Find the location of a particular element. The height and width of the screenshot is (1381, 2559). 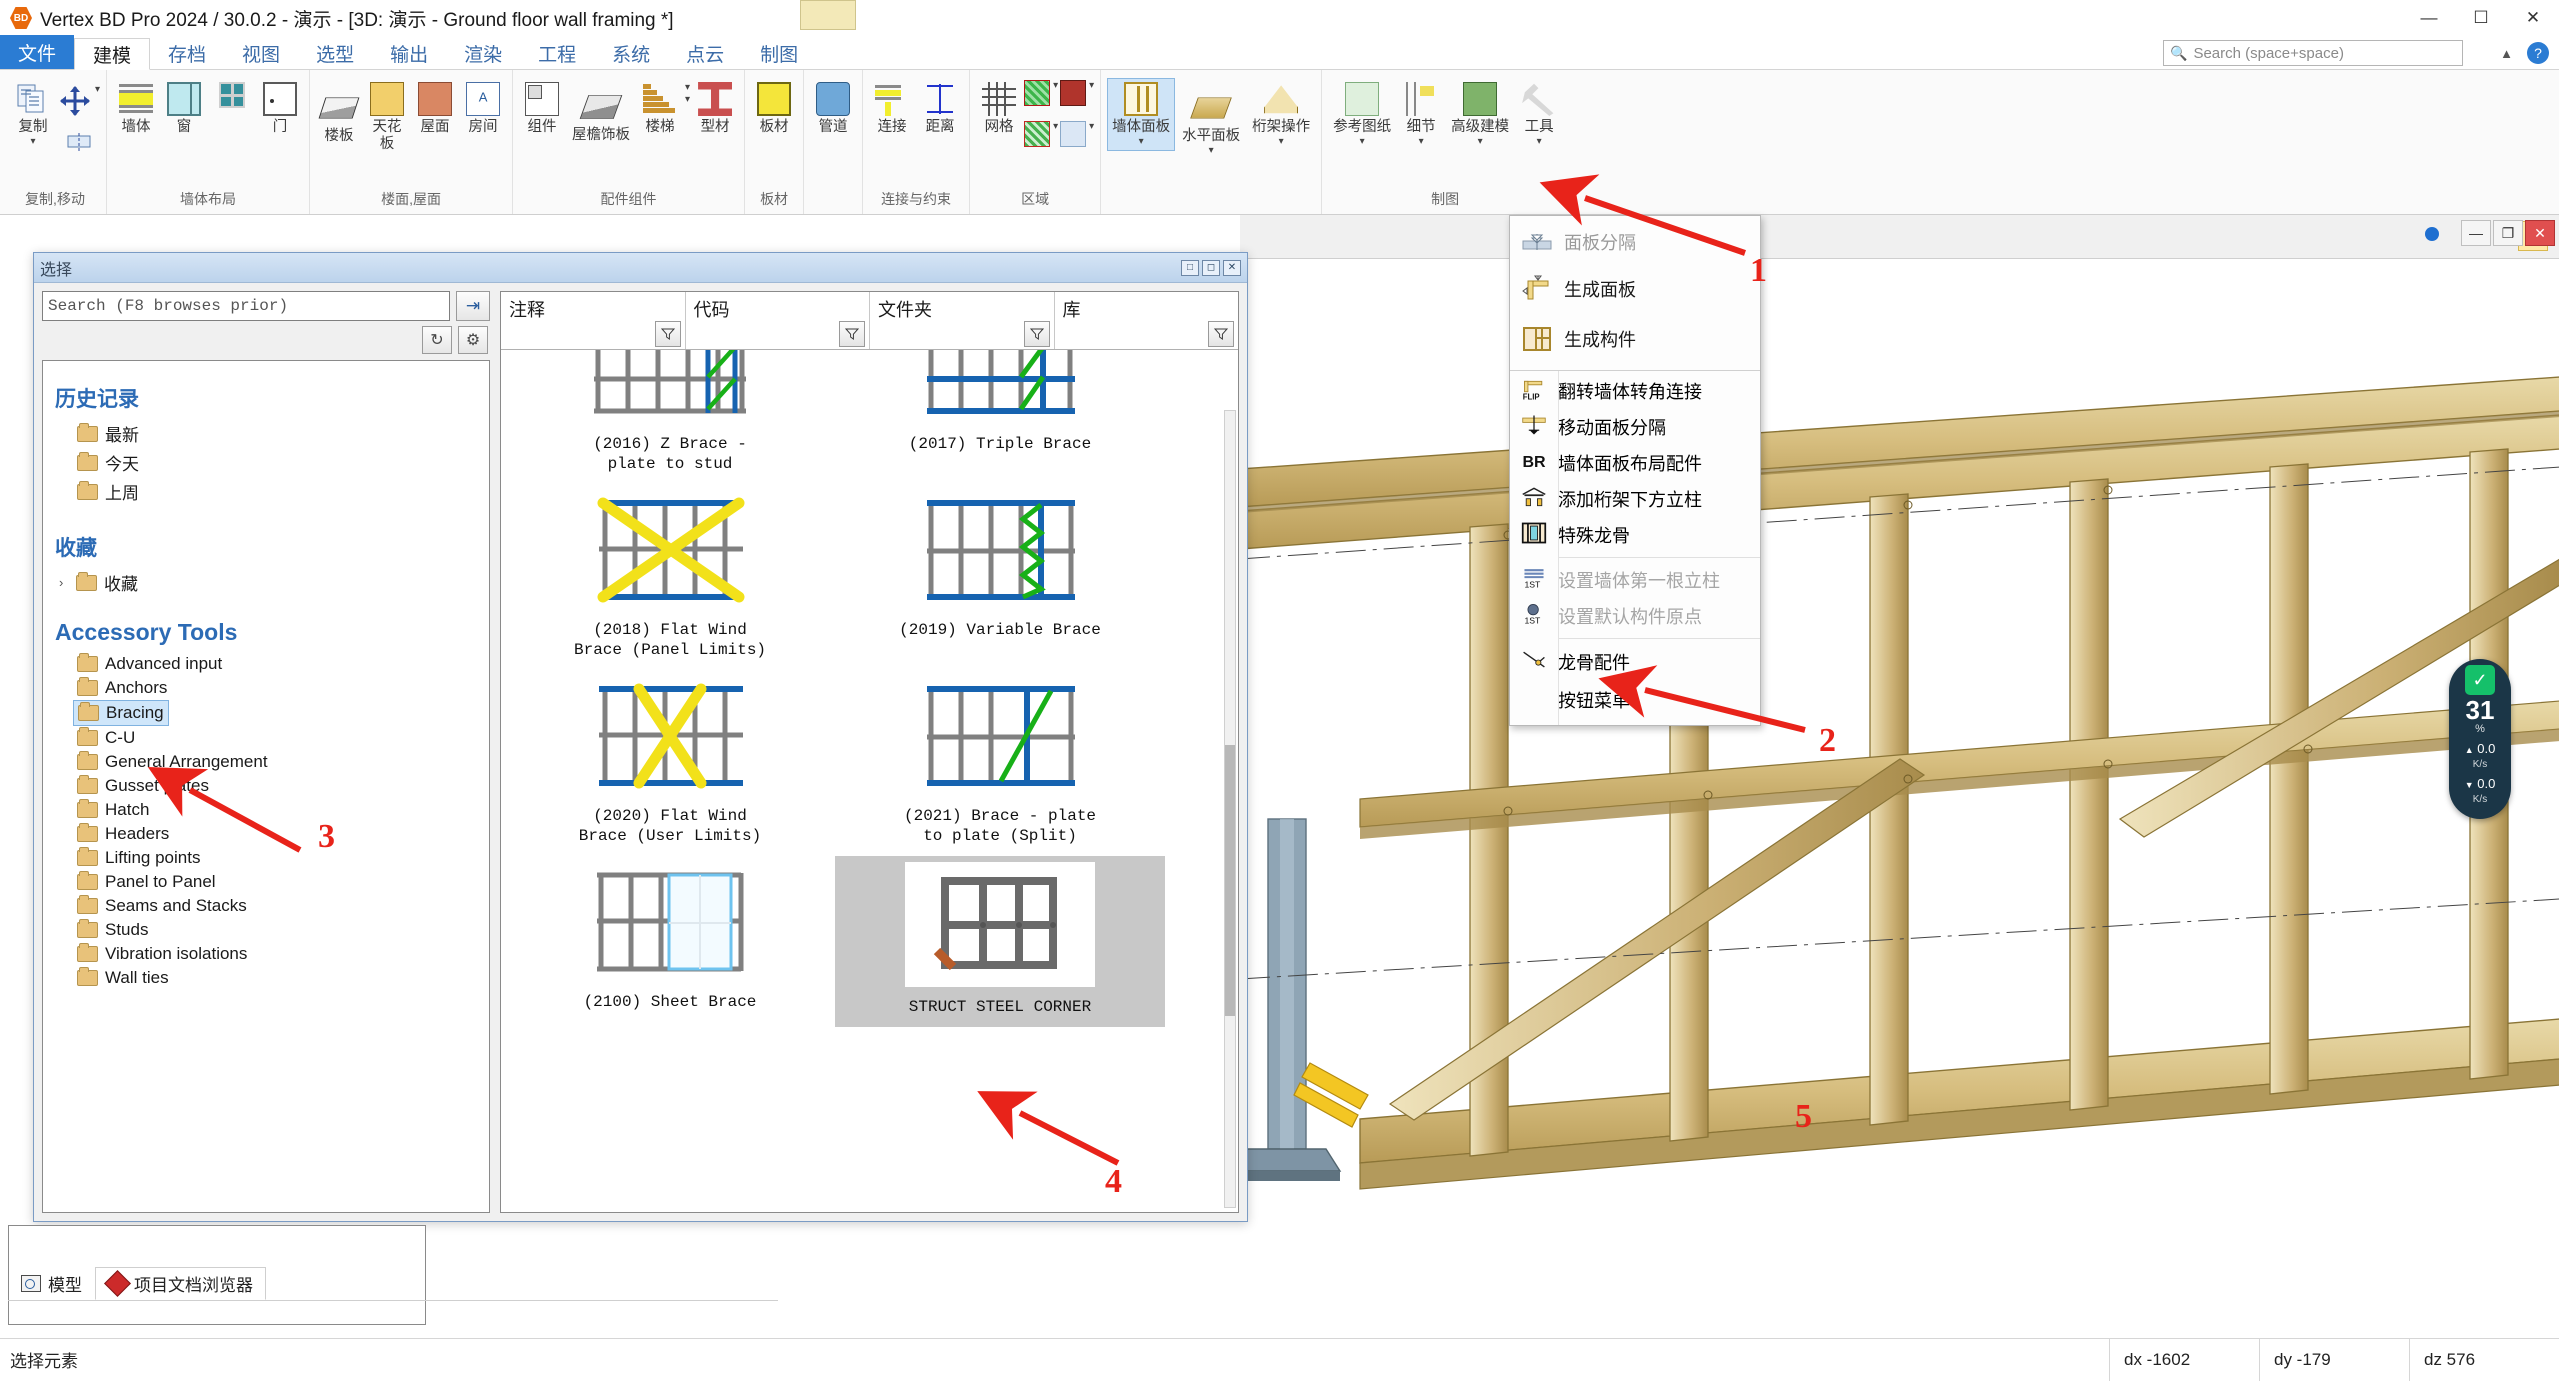

ribbon-button-detail: 细节 ▾ is located at coordinates (1421, 114).